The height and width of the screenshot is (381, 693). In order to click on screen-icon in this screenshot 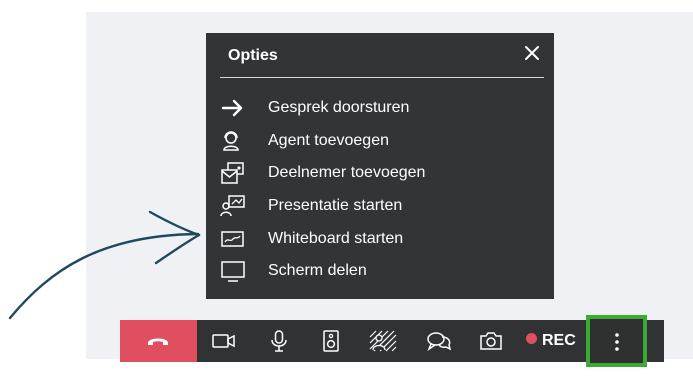, I will do `click(233, 271)`.